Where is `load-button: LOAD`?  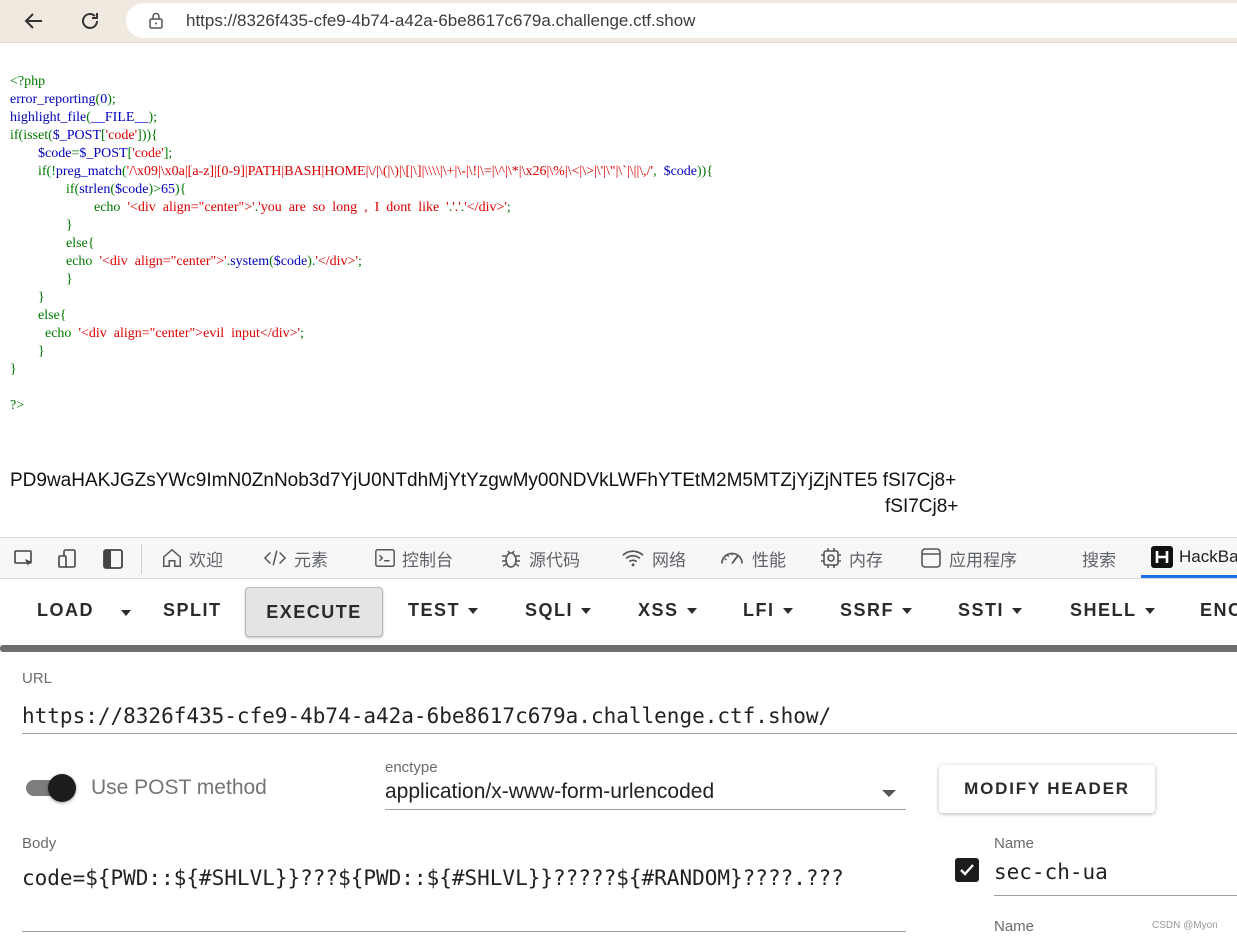
load-button: LOAD is located at coordinates (65, 610).